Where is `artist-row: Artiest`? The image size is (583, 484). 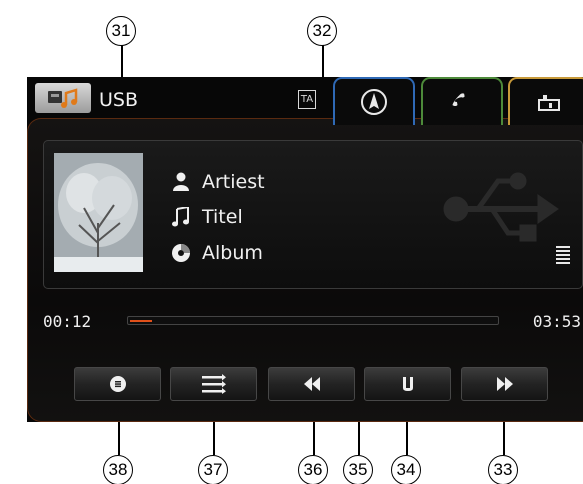
artist-row: Artiest is located at coordinates (217, 182).